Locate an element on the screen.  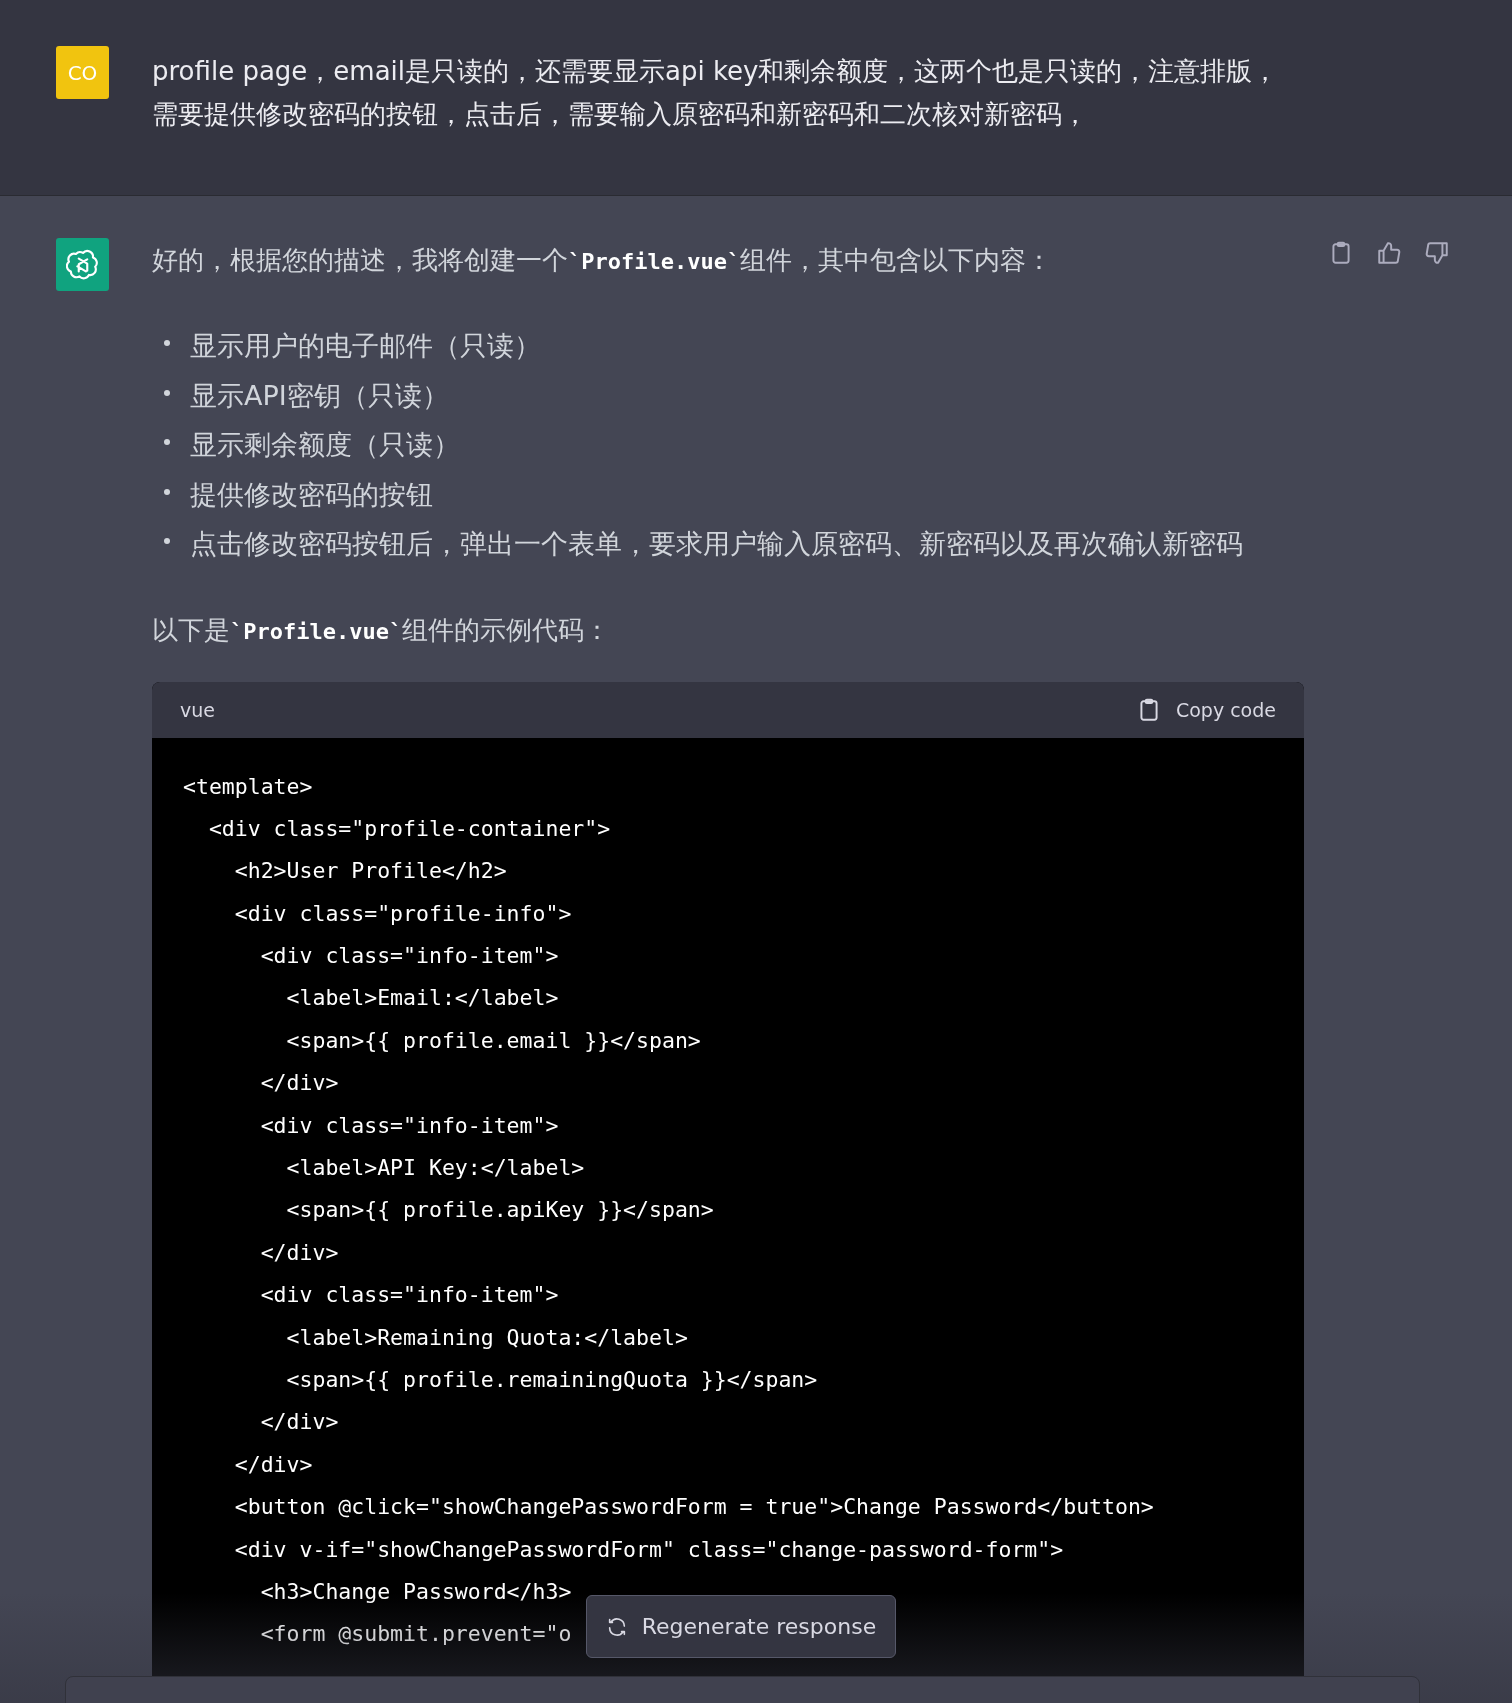
code-line: <form @submit.prevent="o is located at coordinates (415, 1634).